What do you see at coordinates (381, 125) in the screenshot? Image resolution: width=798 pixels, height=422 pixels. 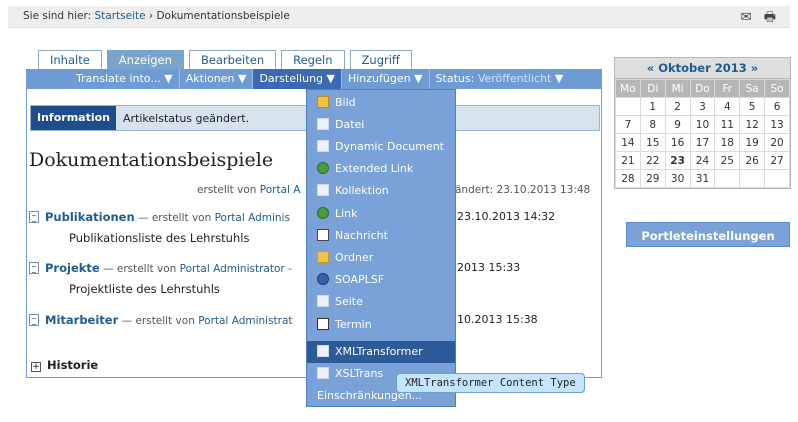 I see `menu-item-datei: Datei` at bounding box center [381, 125].